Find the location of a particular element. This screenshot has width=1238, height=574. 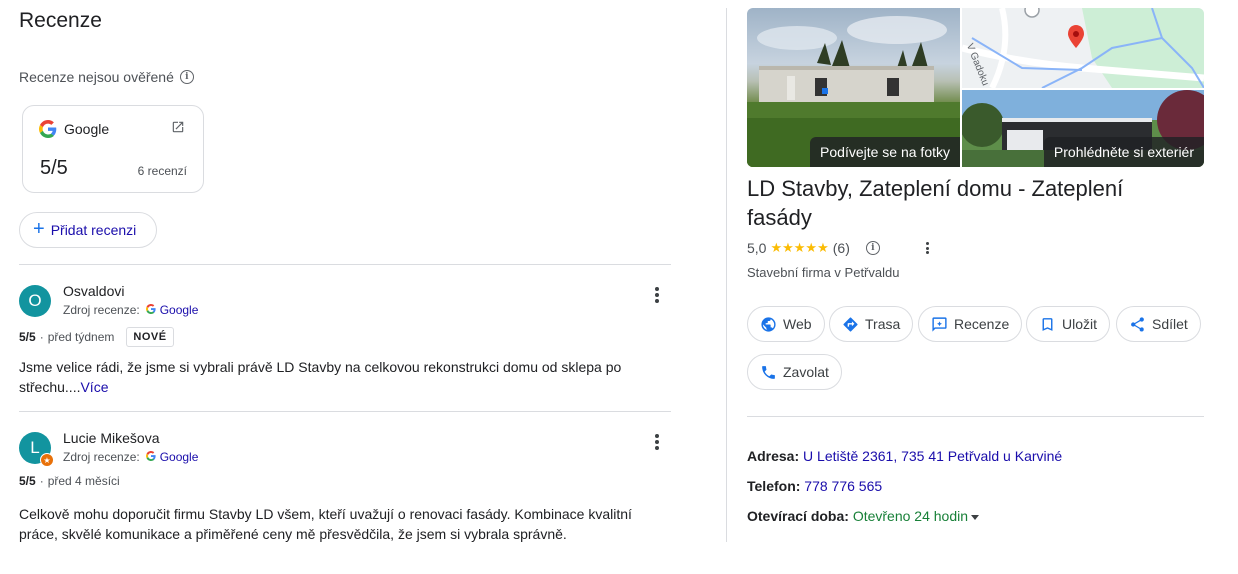

view-exterior-label: Prohlédněte si exteriér is located at coordinates (1123, 152).